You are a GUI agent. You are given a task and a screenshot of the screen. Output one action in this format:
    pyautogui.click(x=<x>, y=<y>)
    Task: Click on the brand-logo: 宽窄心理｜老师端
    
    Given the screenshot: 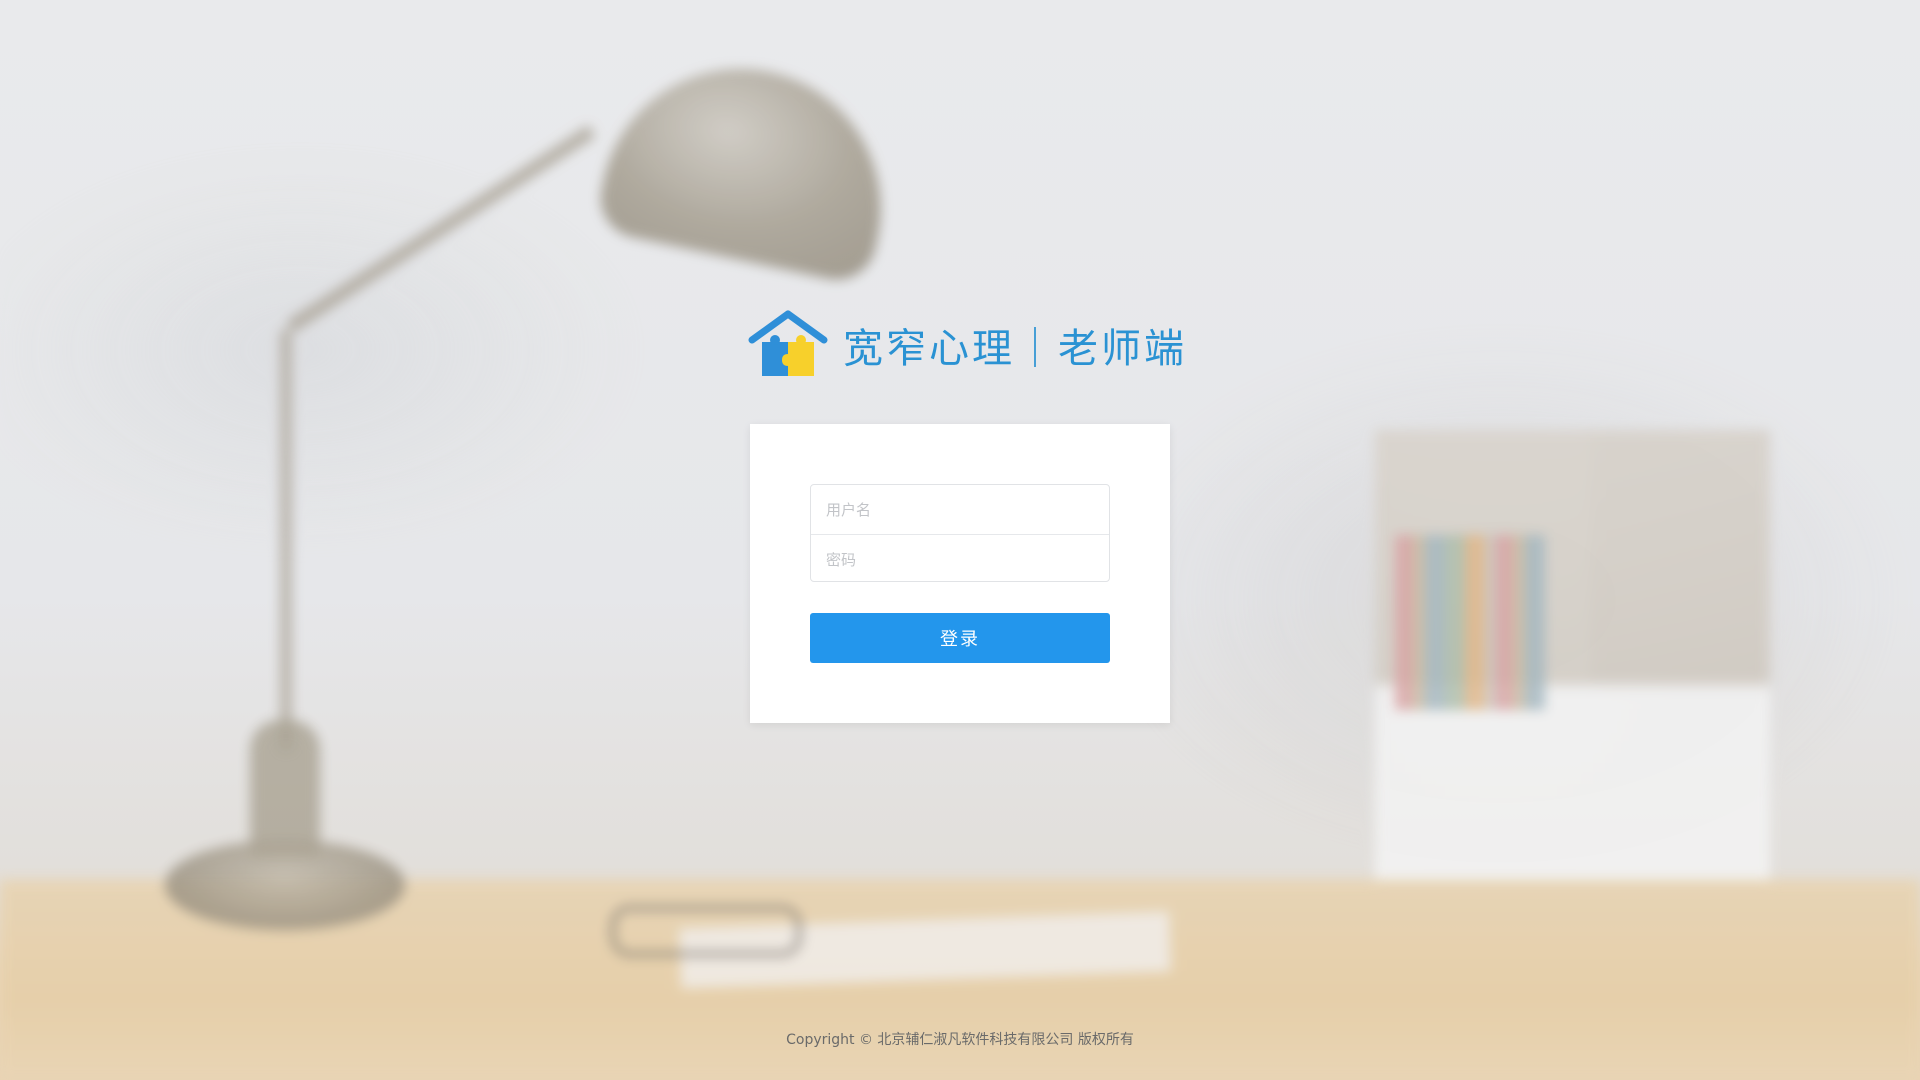 What is the action you would take?
    pyautogui.click(x=967, y=345)
    